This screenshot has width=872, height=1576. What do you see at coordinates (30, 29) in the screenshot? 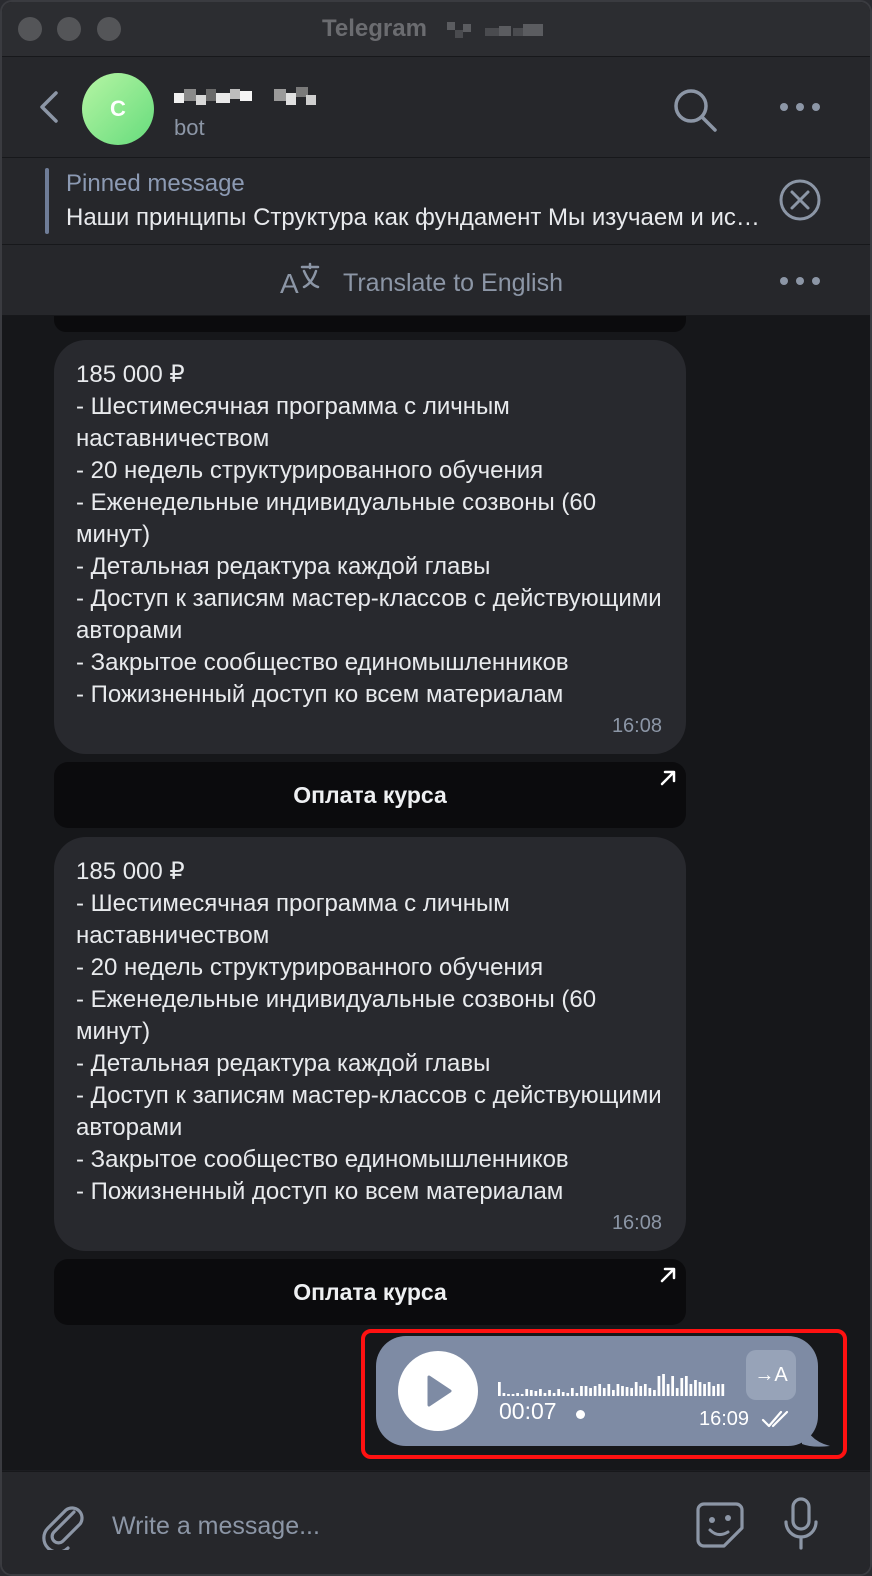
I see `window-close-button` at bounding box center [30, 29].